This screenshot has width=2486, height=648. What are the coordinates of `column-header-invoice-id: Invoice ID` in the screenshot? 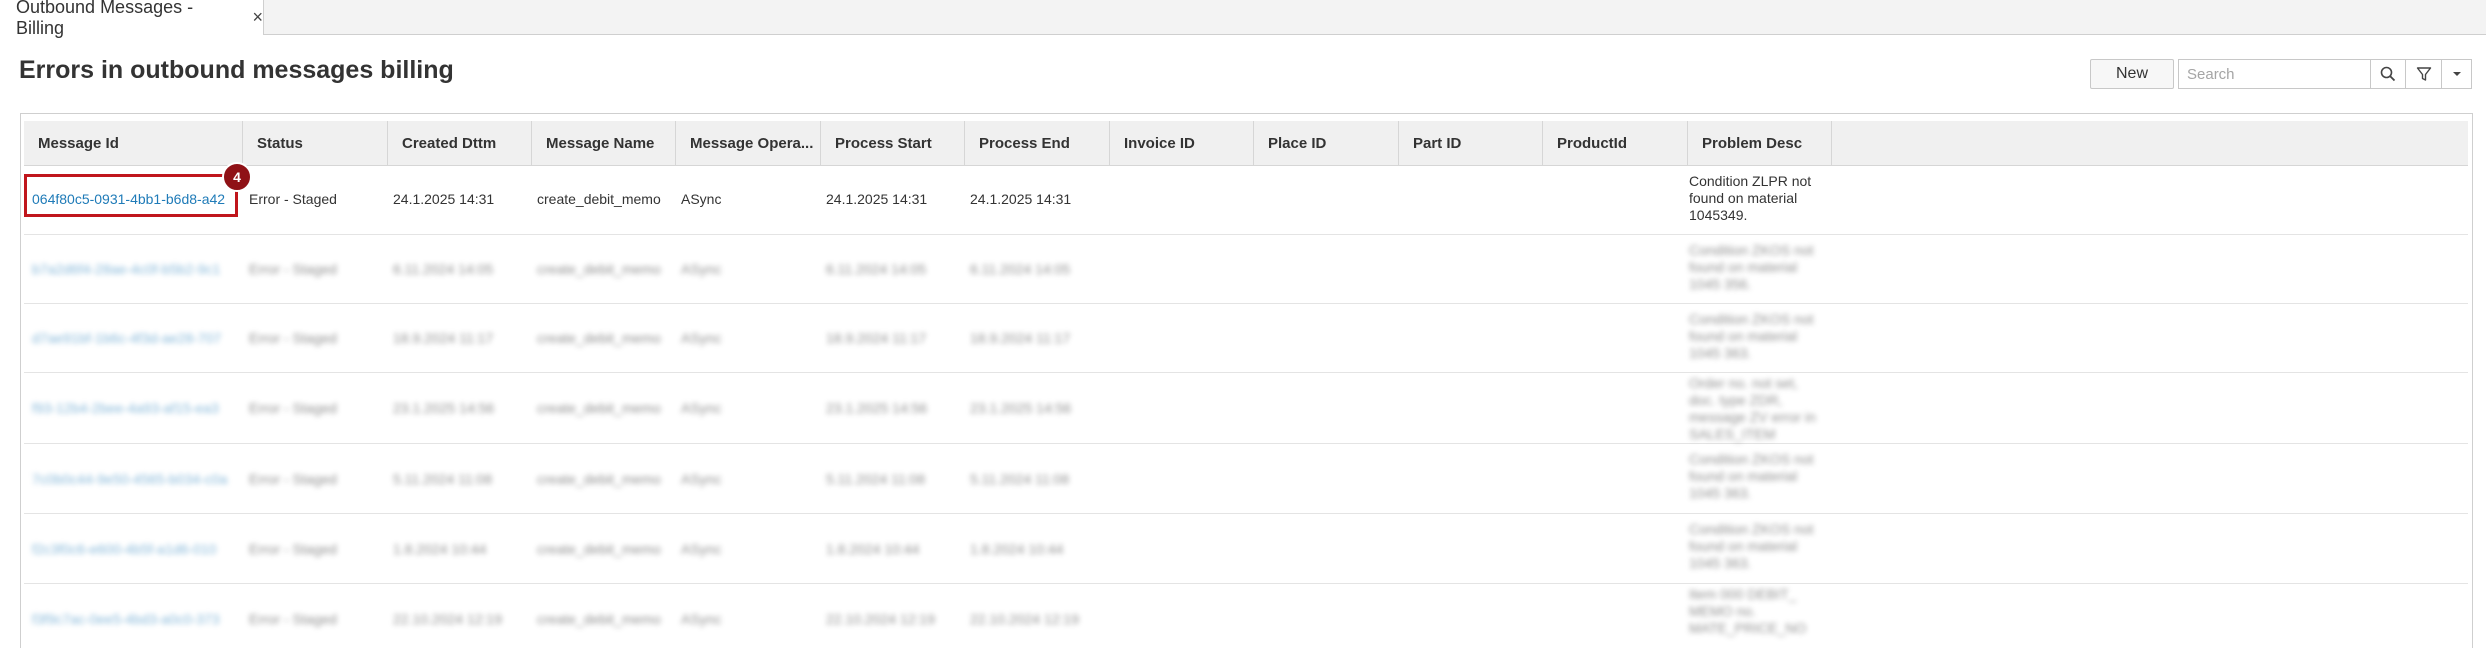 It's located at (1182, 143).